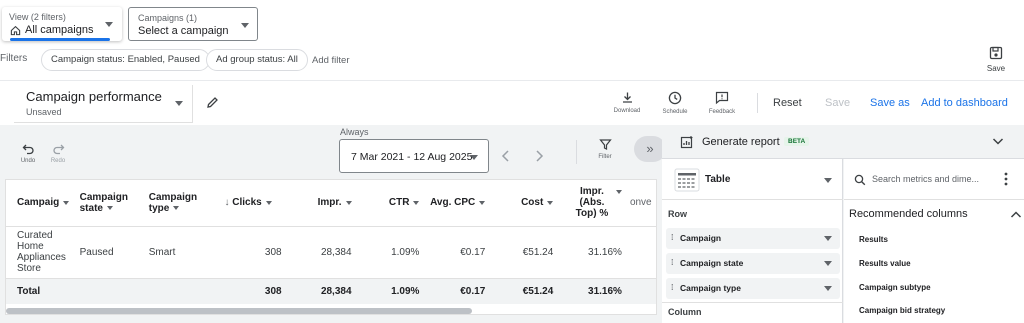 This screenshot has height=323, width=1024. I want to click on double-chevron-right-icon: », so click(650, 148).